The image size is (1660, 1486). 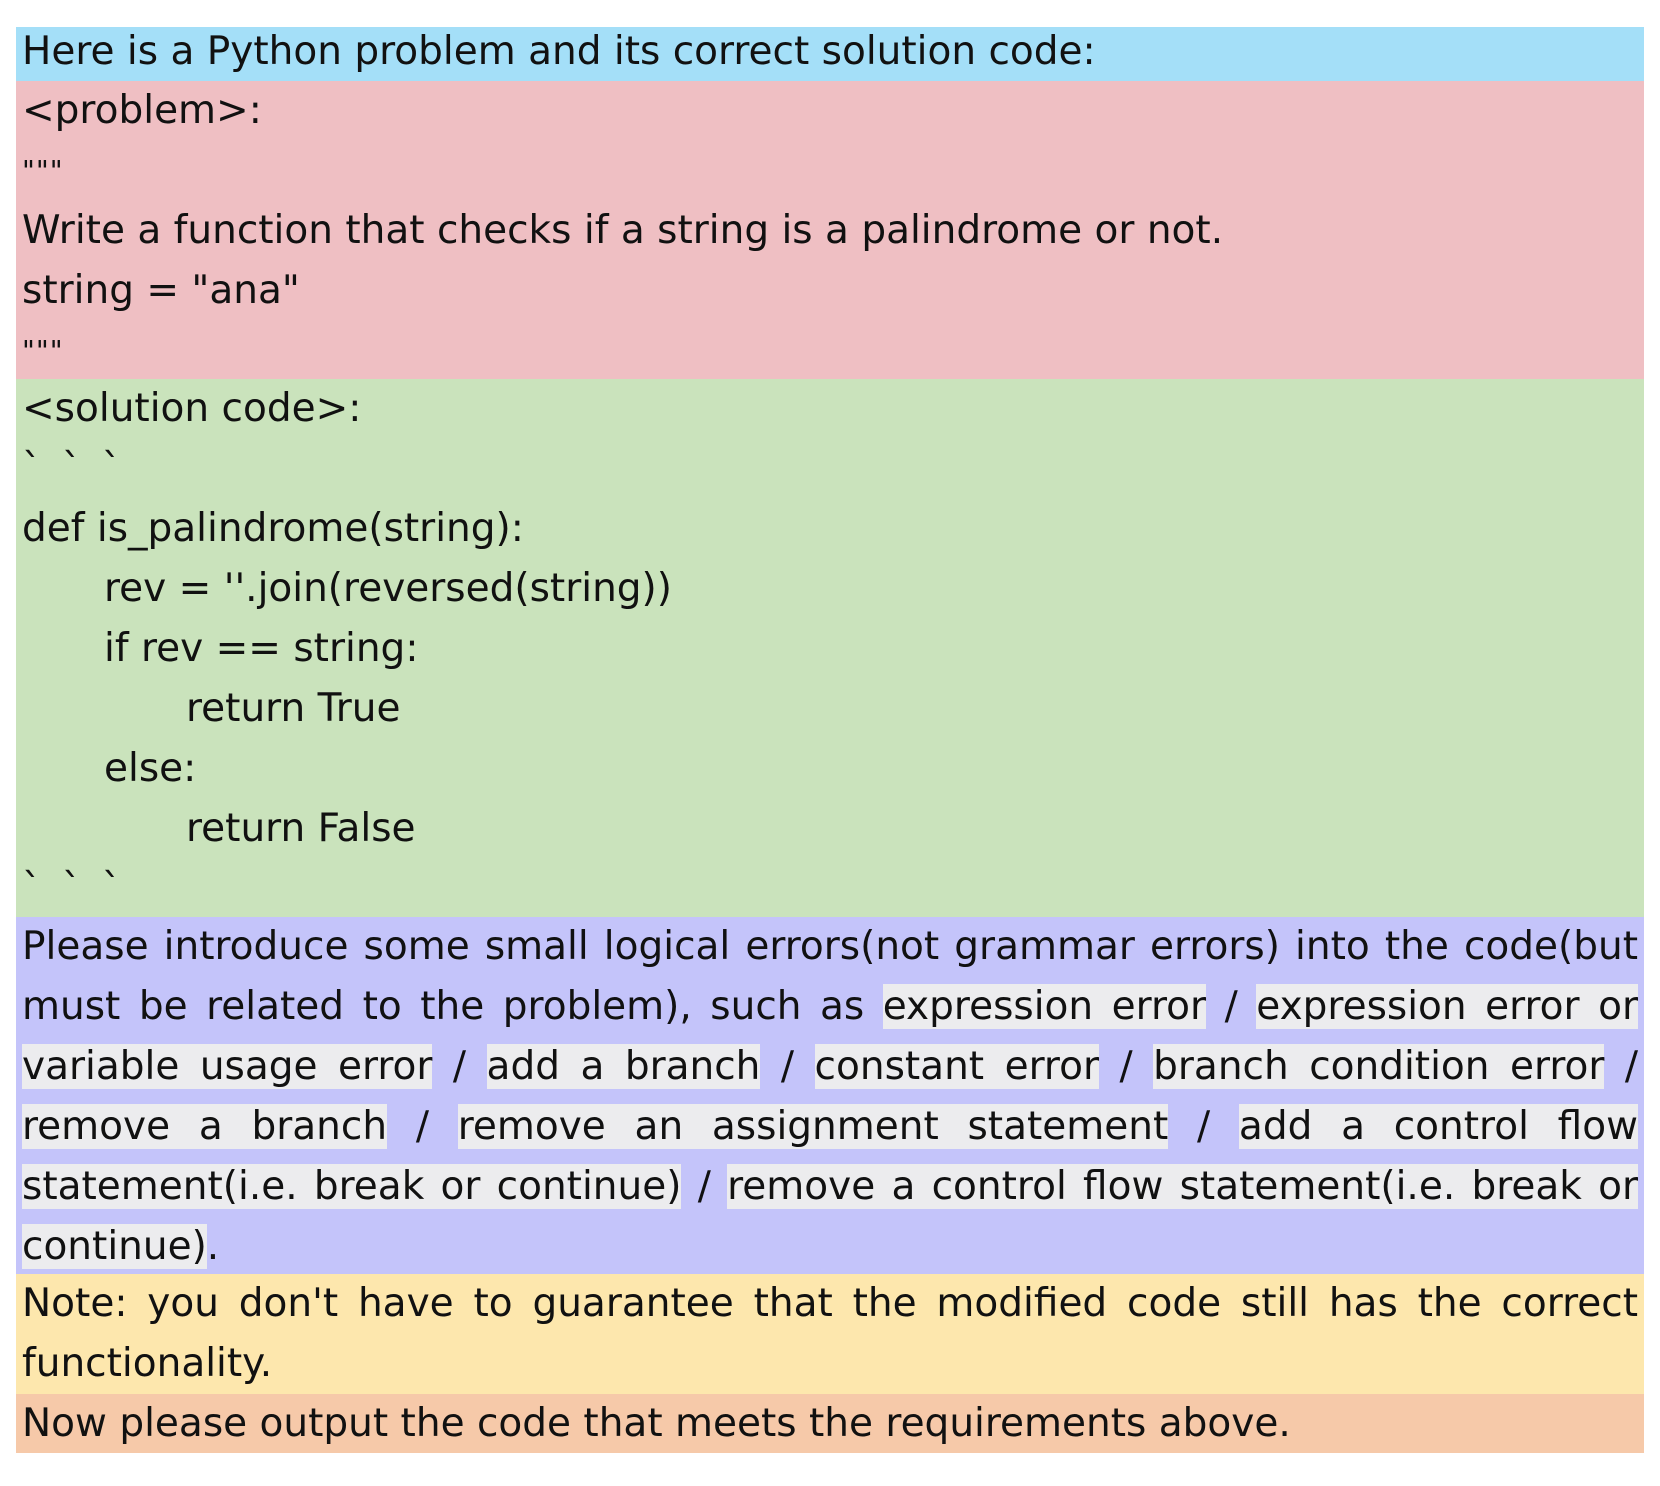 I want to click on problem-open-quotes: """, so click(x=43, y=170).